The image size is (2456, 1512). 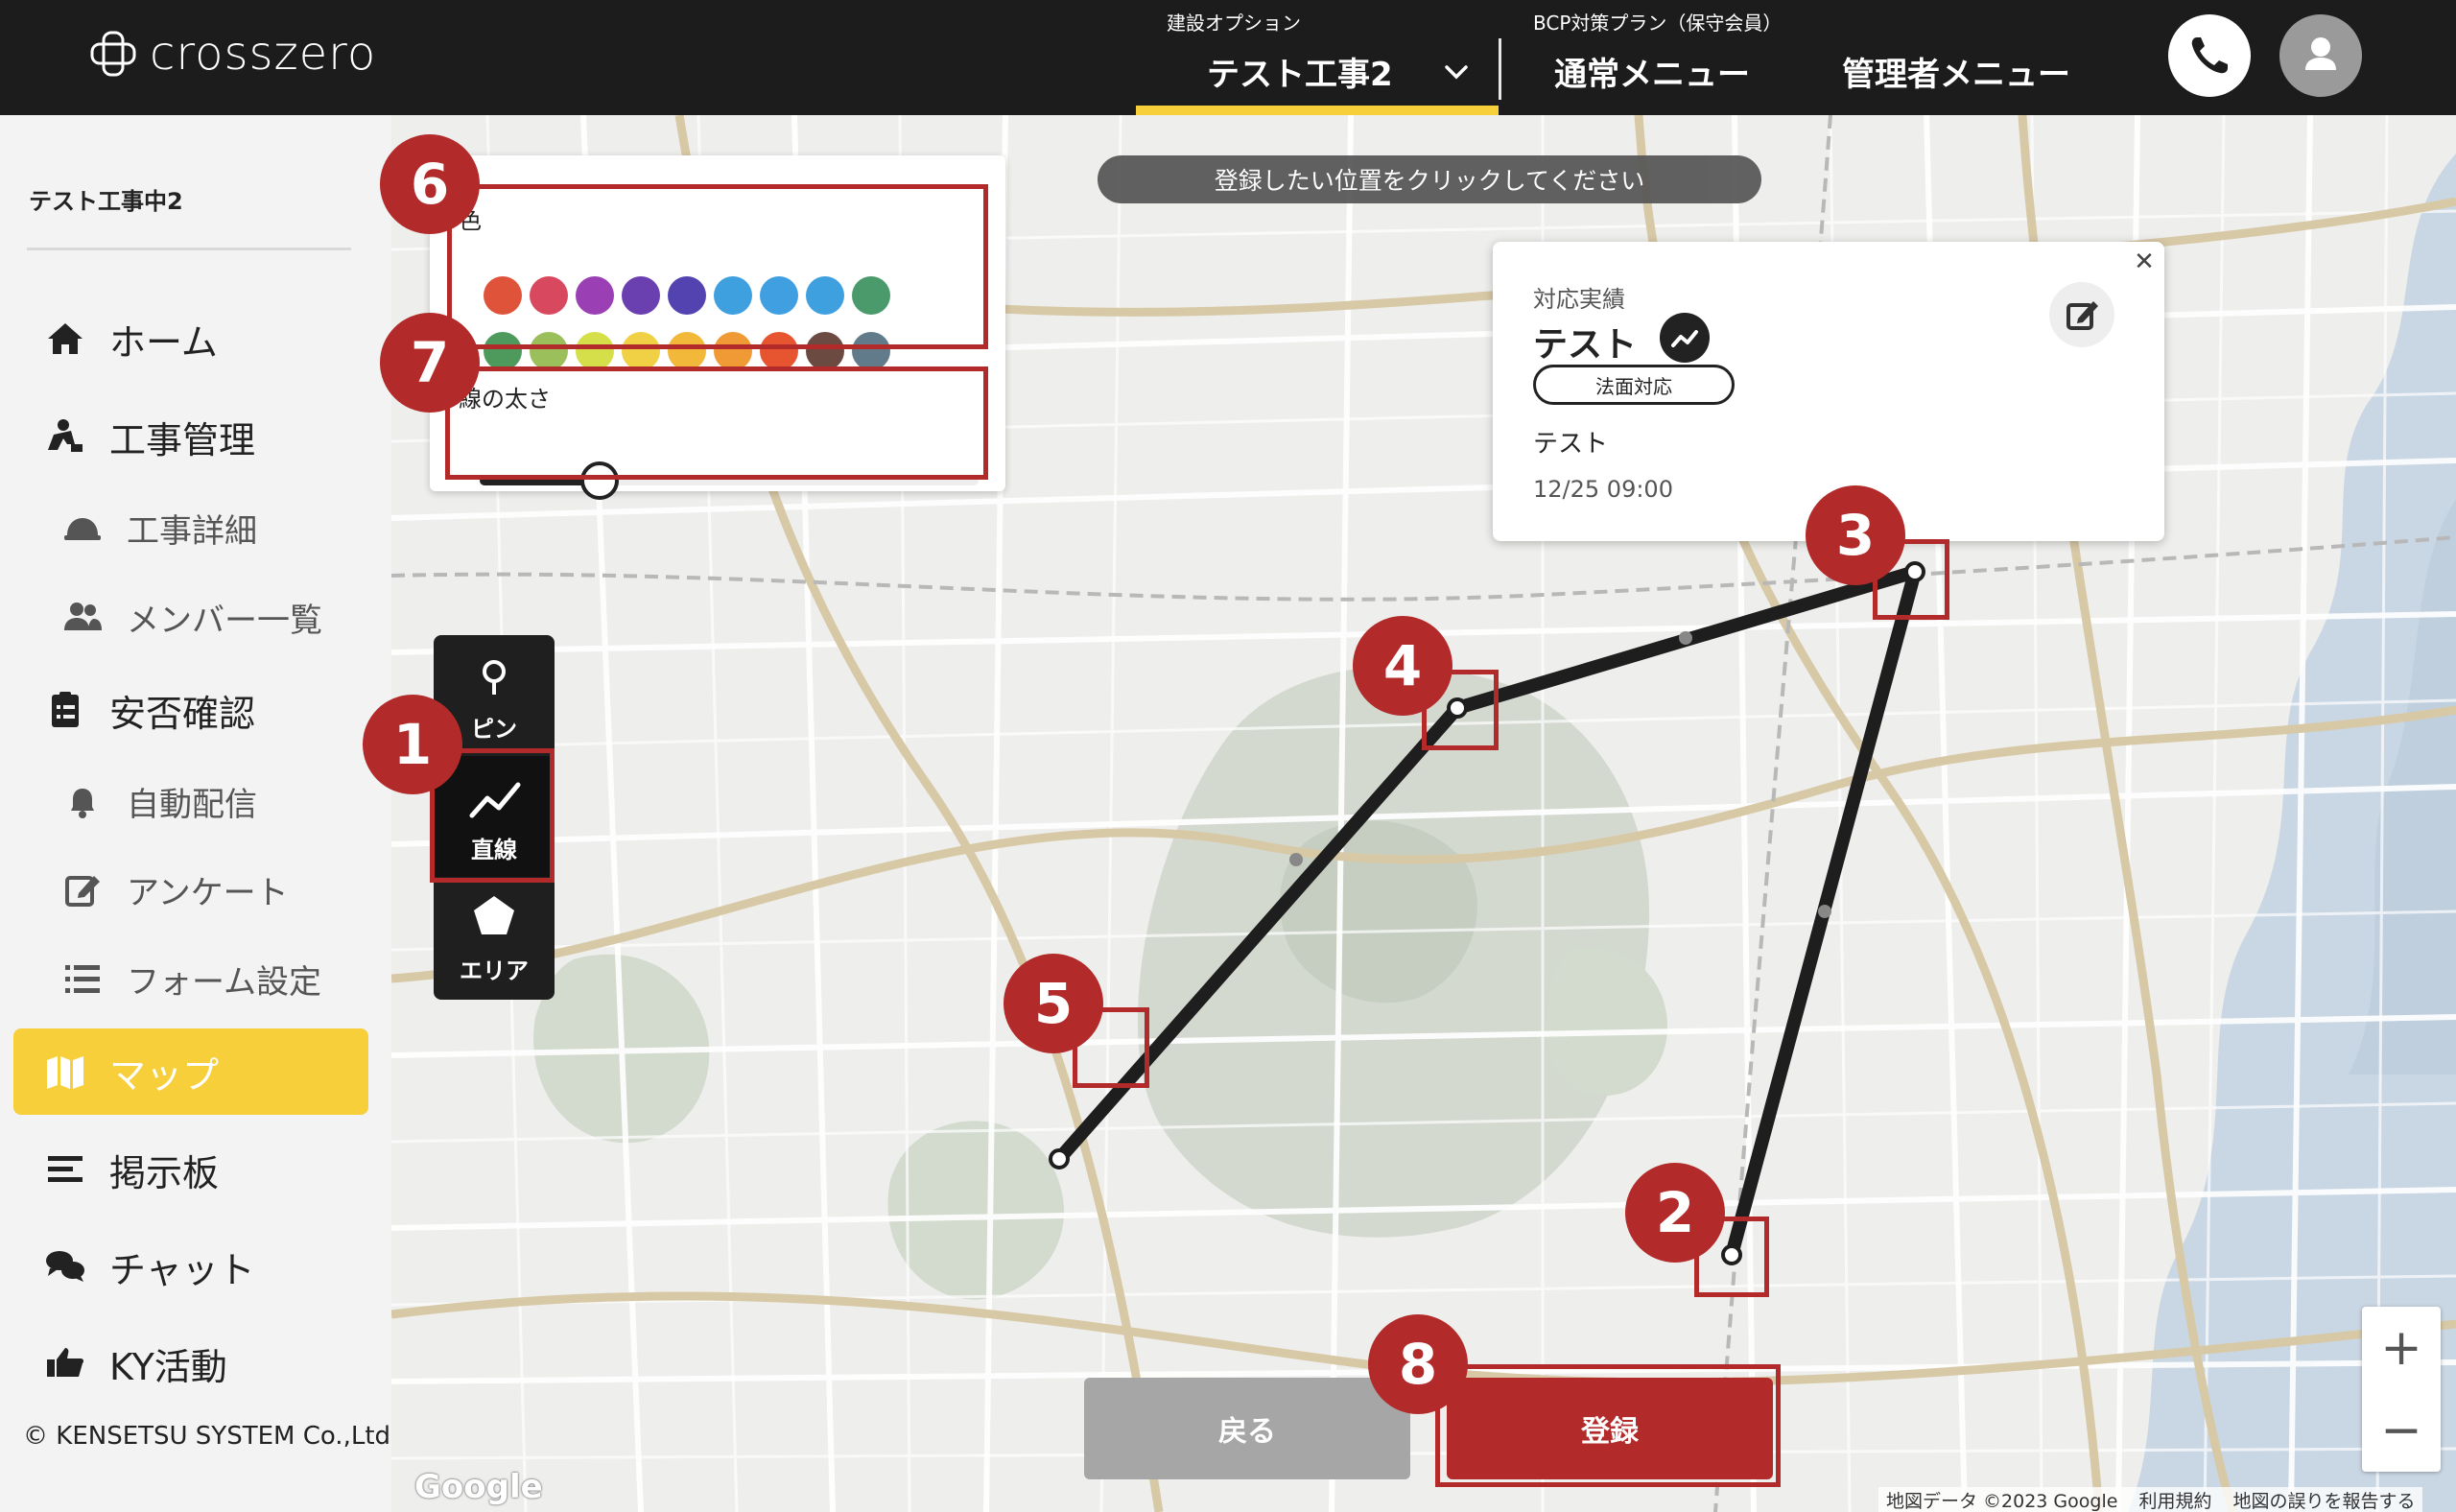 I want to click on annotation-badge-4: 4, so click(x=1402, y=666).